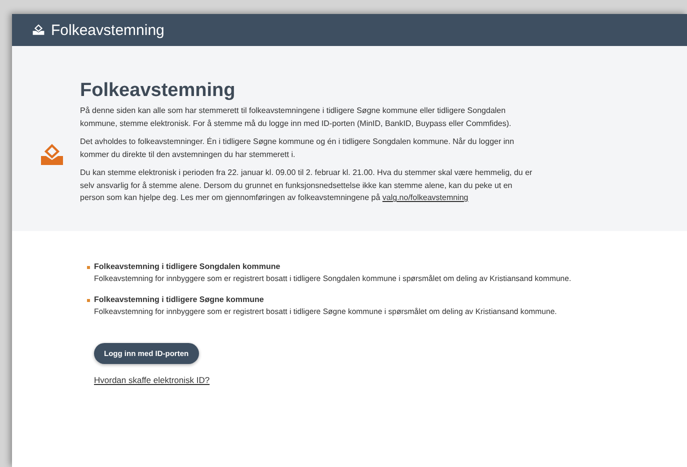 Image resolution: width=687 pixels, height=467 pixels. What do you see at coordinates (298, 148) in the screenshot?
I see `paragraph: Det avholdes to folkeavstemninger. Én i tidligere Søgne kommune og én i tidligere Songdalen kommune. Når du logger inn kommer du direkte til den avstemningen du har stemmerett i.` at bounding box center [298, 148].